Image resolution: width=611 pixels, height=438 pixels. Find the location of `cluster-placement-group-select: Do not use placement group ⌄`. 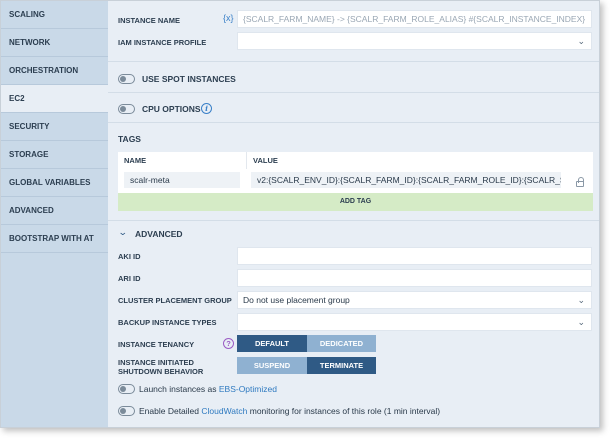

cluster-placement-group-select: Do not use placement group ⌄ is located at coordinates (414, 300).